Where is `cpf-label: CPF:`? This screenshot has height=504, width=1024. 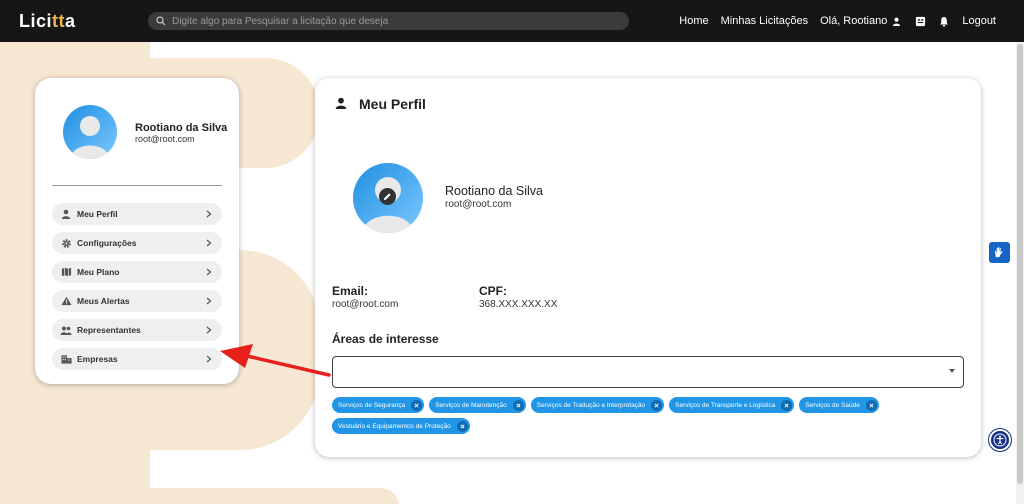 cpf-label: CPF: is located at coordinates (493, 291).